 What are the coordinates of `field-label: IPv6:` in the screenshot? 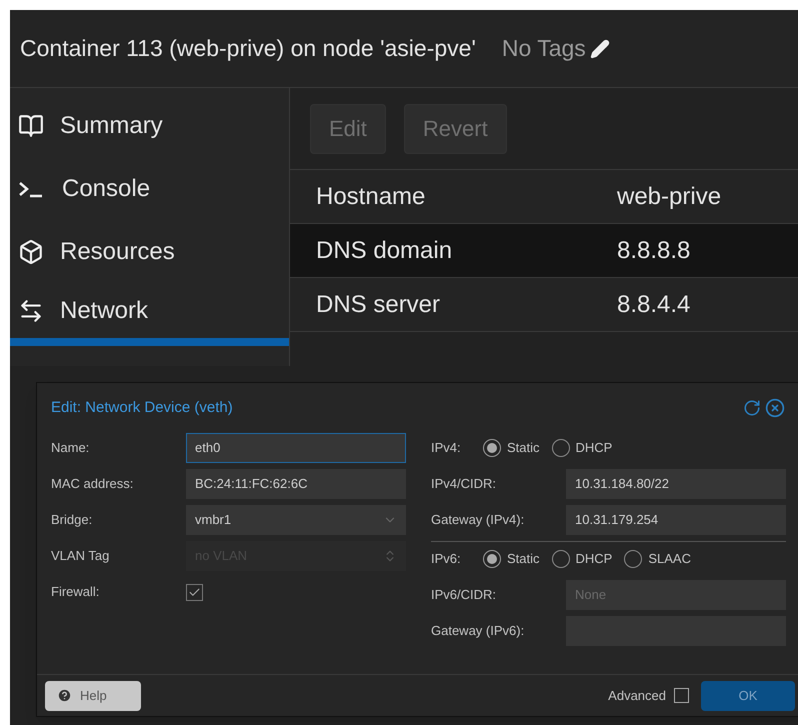 It's located at (446, 559).